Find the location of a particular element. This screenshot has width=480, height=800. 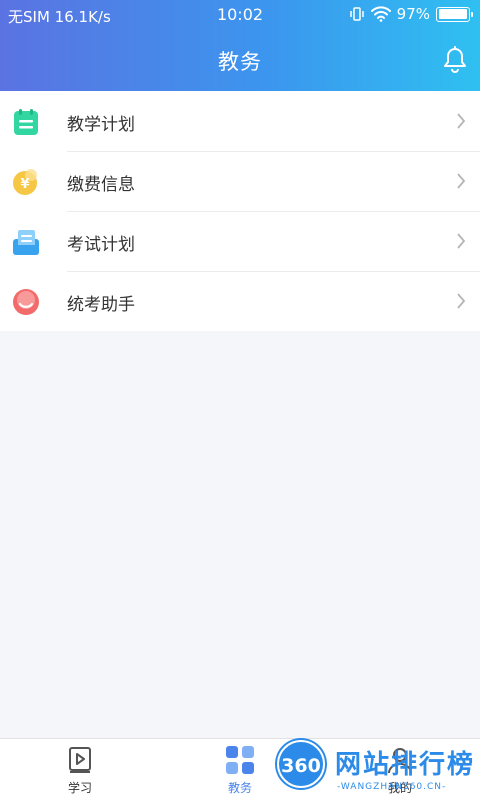

status-right: 97% is located at coordinates (411, 14).